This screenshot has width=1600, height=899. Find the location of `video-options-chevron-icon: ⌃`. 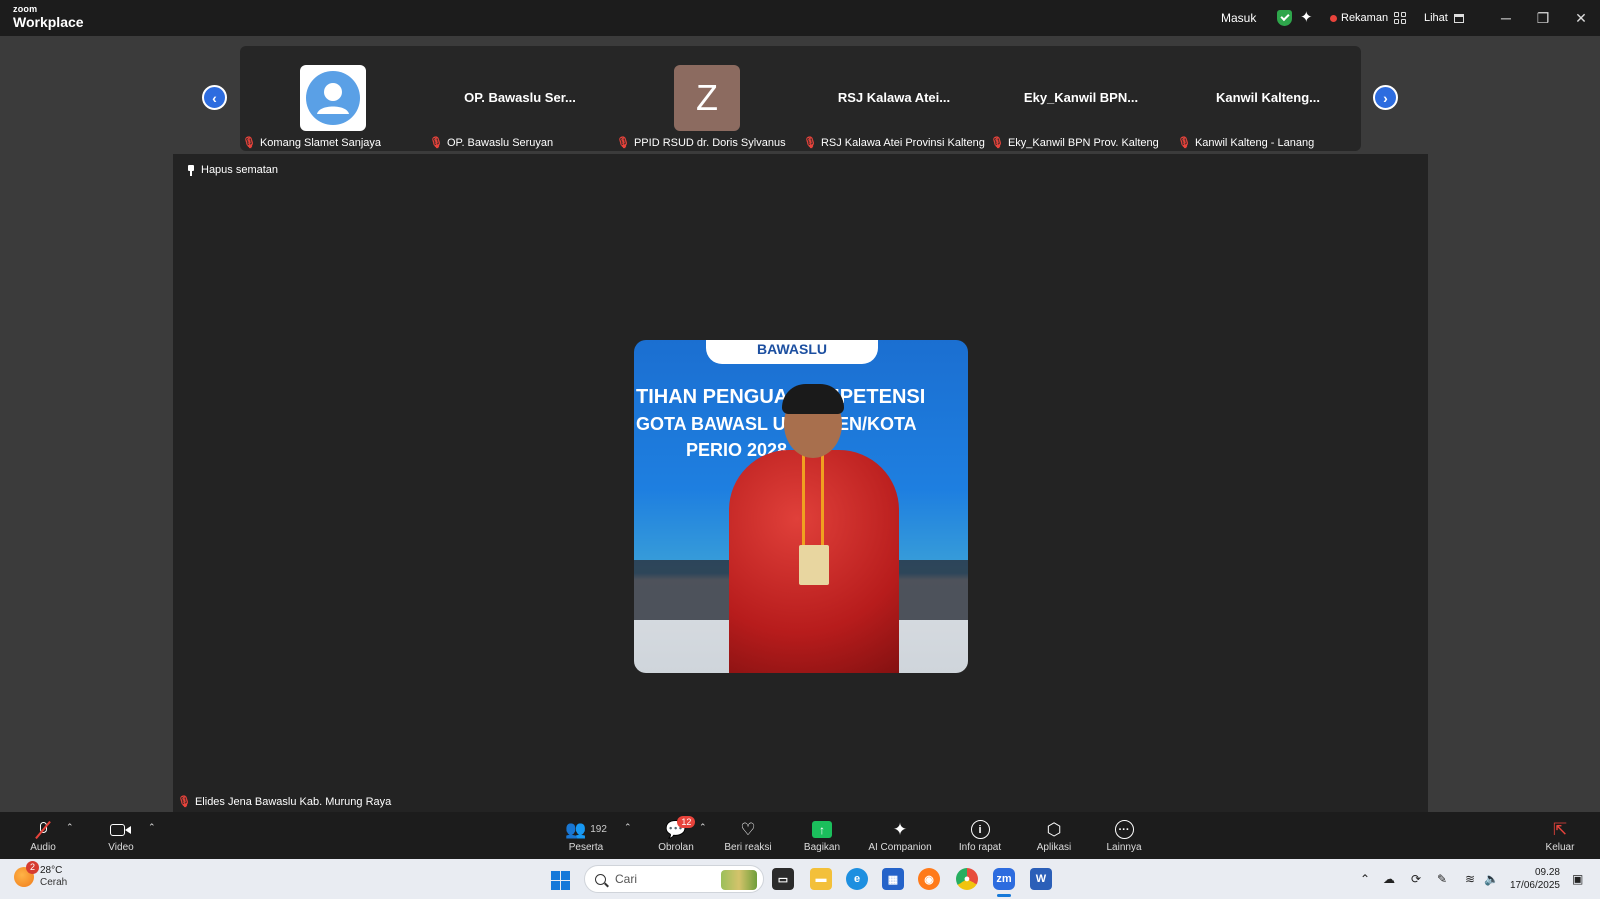

video-options-chevron-icon: ⌃ is located at coordinates (152, 827).